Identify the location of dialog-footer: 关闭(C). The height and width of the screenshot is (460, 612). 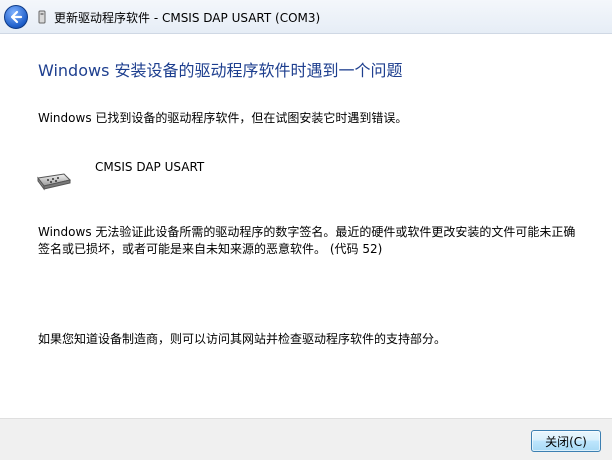
(306, 439).